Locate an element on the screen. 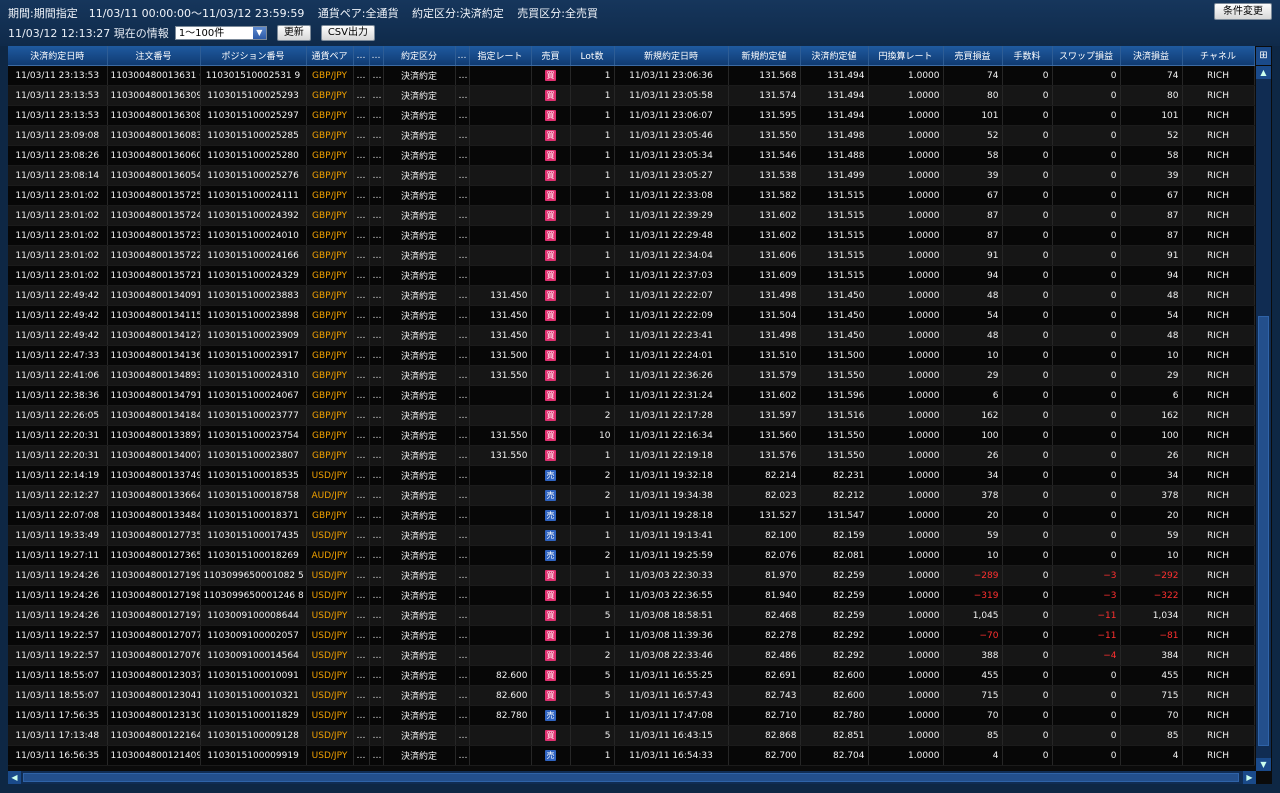 The image size is (1280, 793). refresh-button: 更新 is located at coordinates (293, 33).